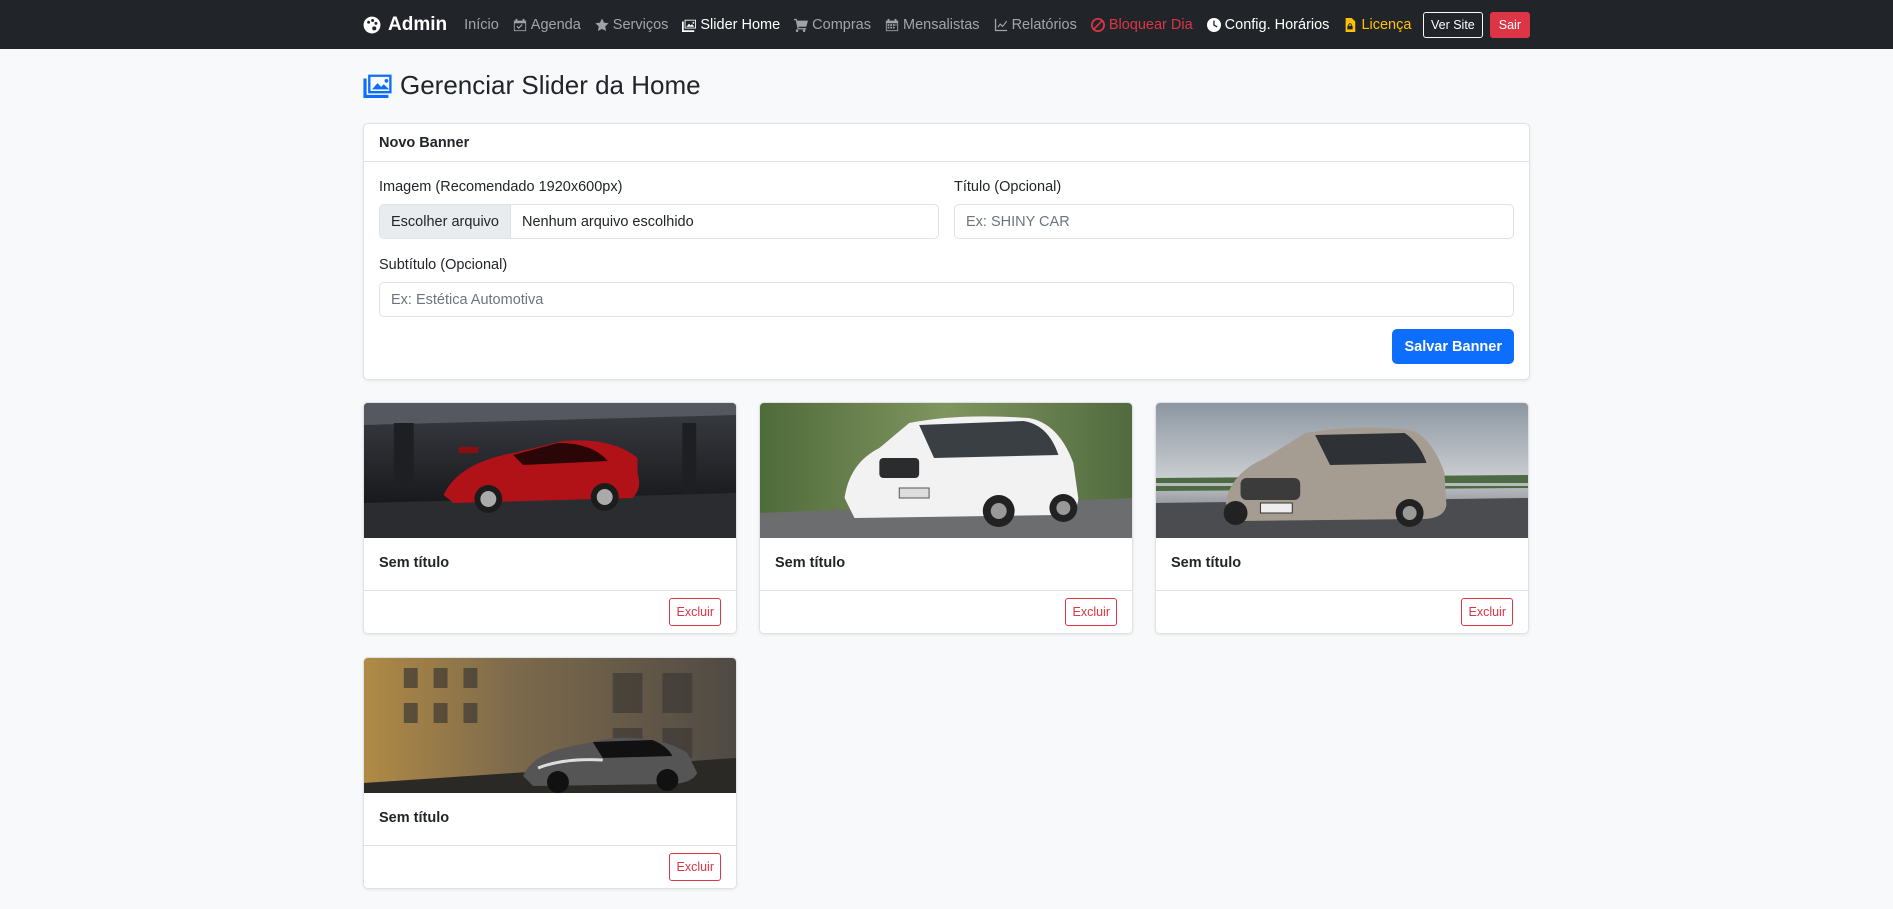 The image size is (1893, 909). Describe the element at coordinates (1018, 221) in the screenshot. I see `title-placeholder: Ex: SHINY CAR` at that location.